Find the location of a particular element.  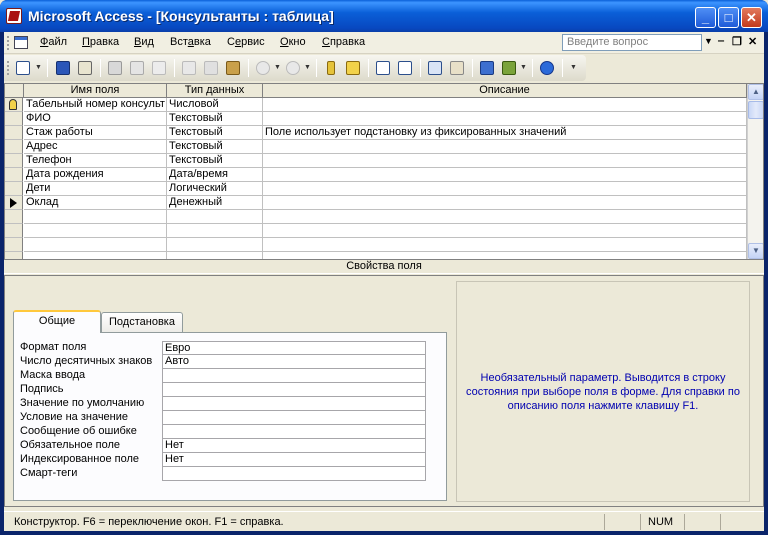

tab-lookup: Подстановка is located at coordinates (142, 322).